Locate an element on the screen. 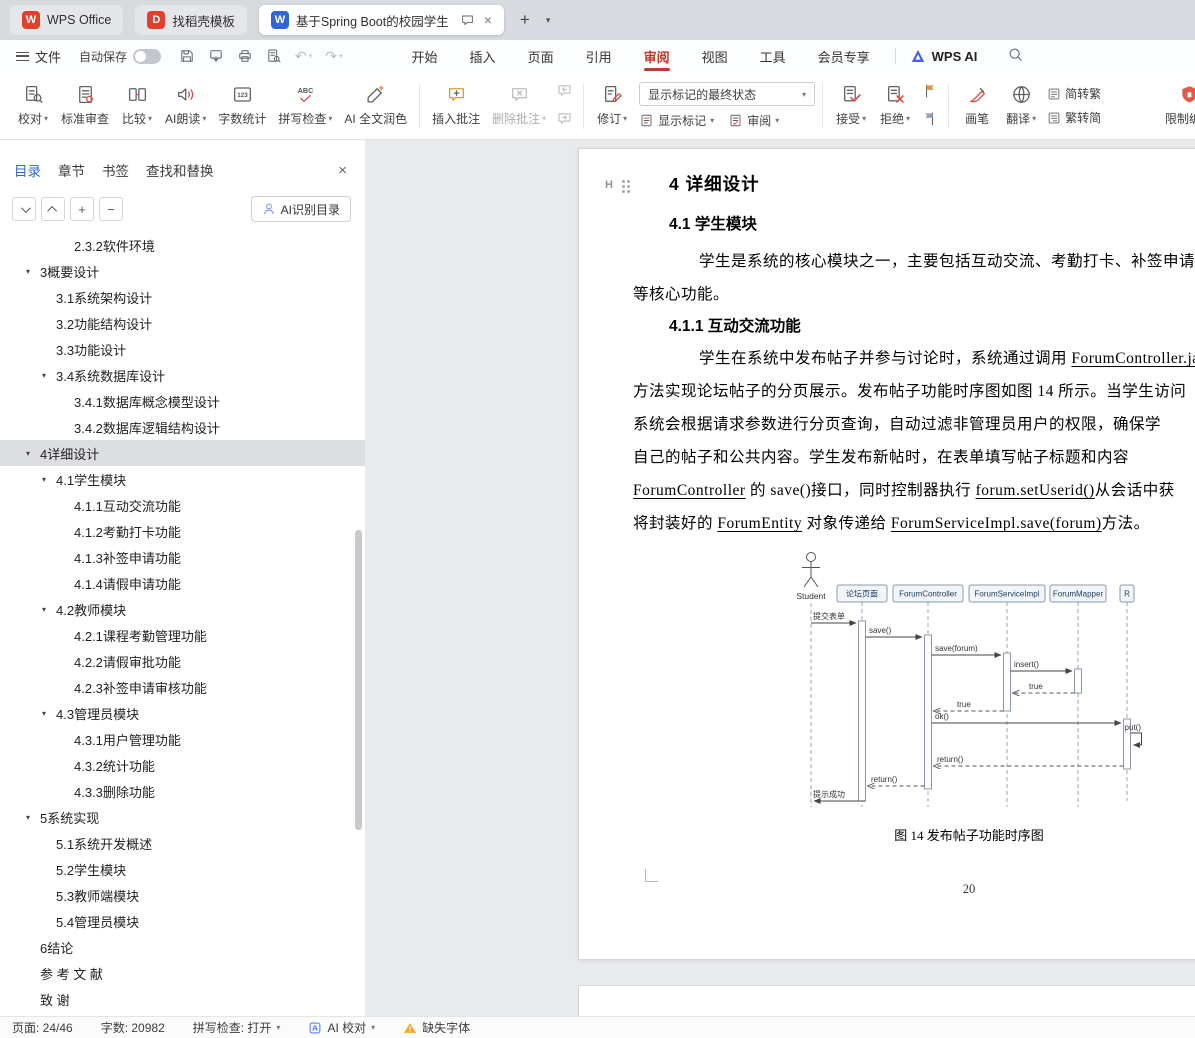 The width and height of the screenshot is (1195, 1038). tab-page-layout: 页面 is located at coordinates (541, 56).